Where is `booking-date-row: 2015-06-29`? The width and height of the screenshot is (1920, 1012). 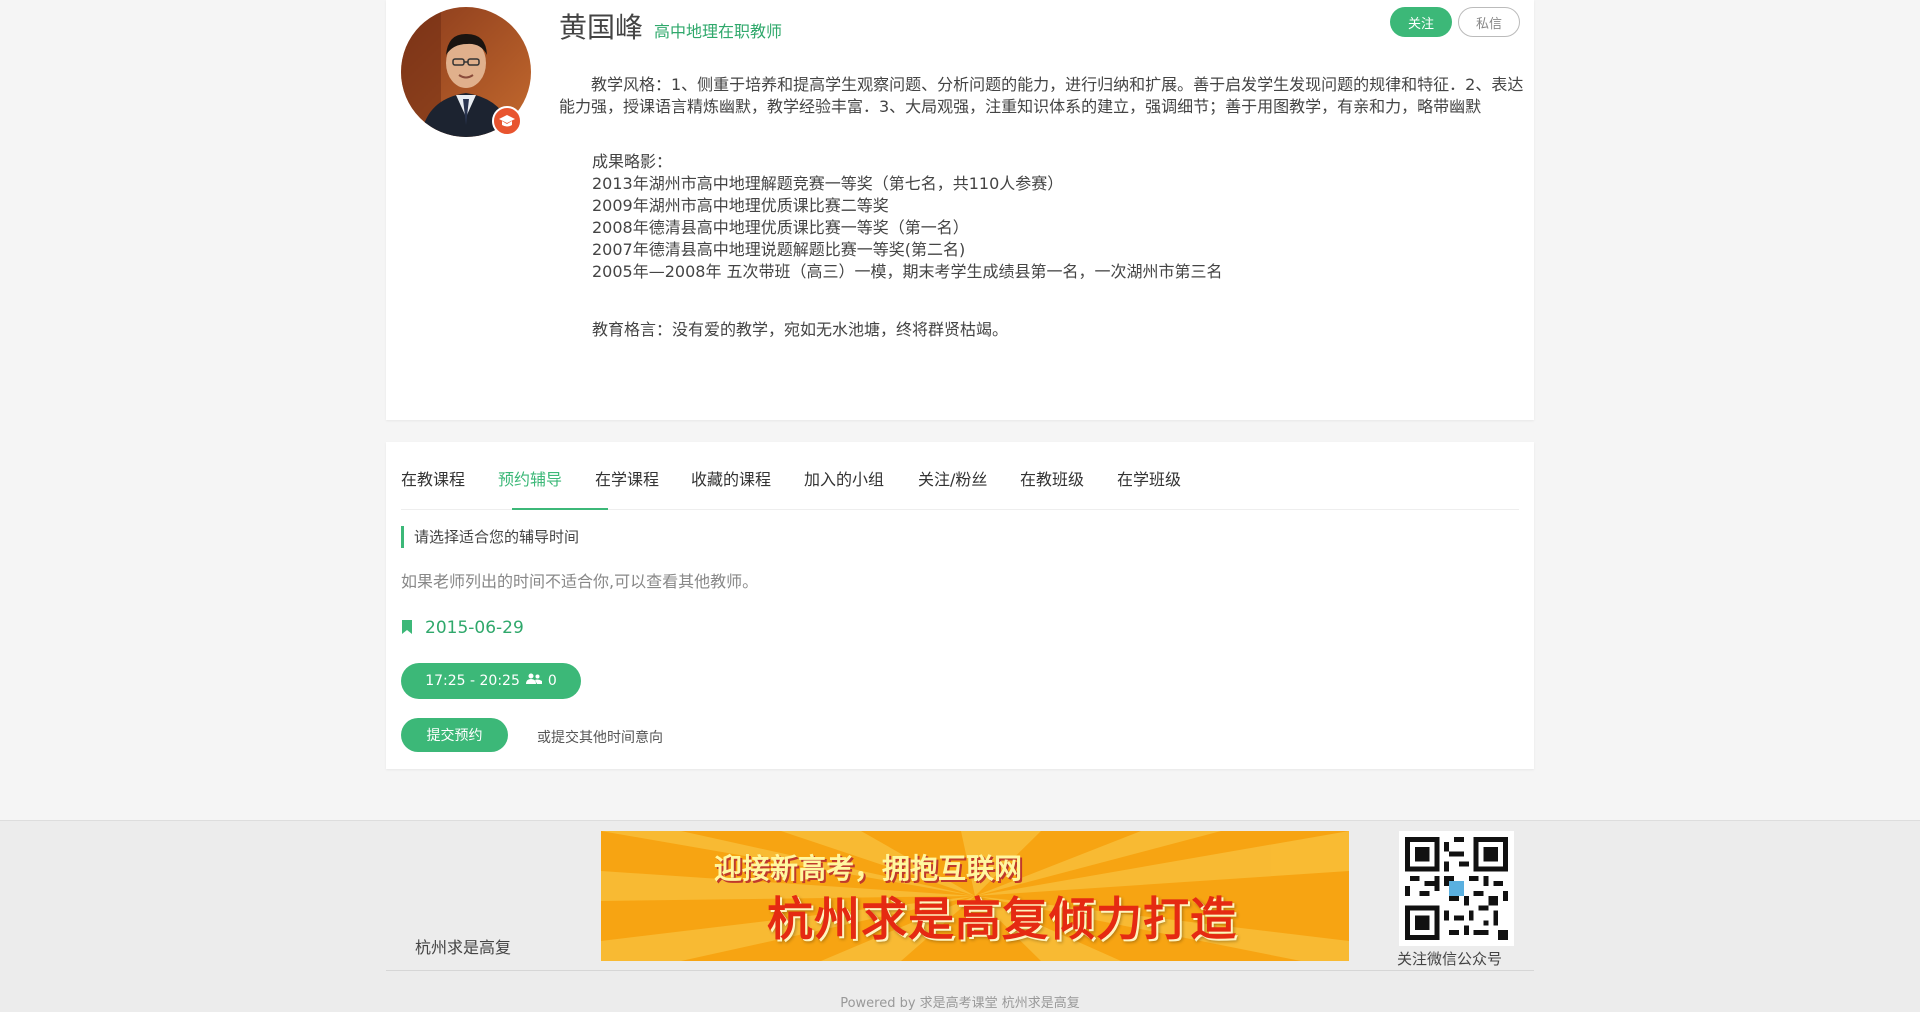 booking-date-row: 2015-06-29 is located at coordinates (462, 628).